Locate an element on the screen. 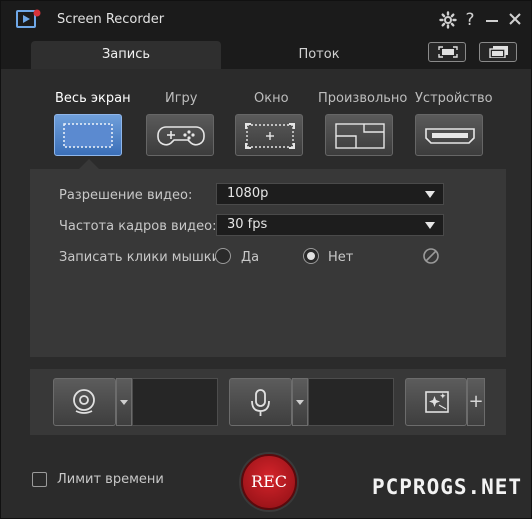 The width and height of the screenshot is (532, 519). minimize-icon is located at coordinates (492, 20).